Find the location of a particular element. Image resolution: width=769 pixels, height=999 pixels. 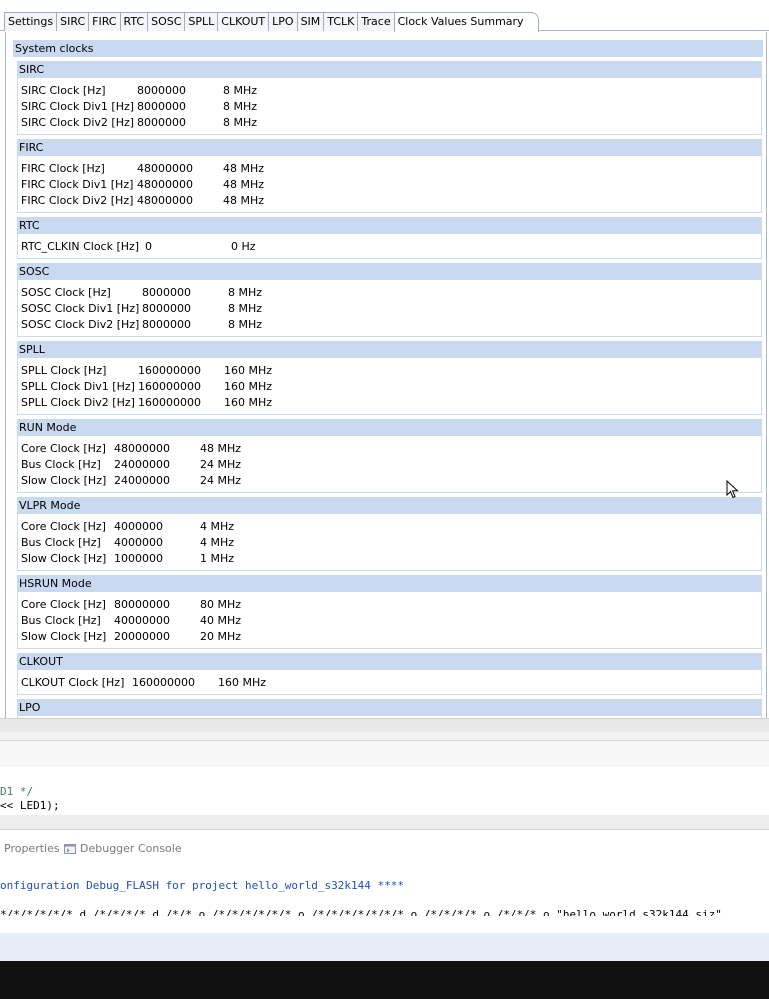

code-line-comment: D1 */ is located at coordinates (17, 791).